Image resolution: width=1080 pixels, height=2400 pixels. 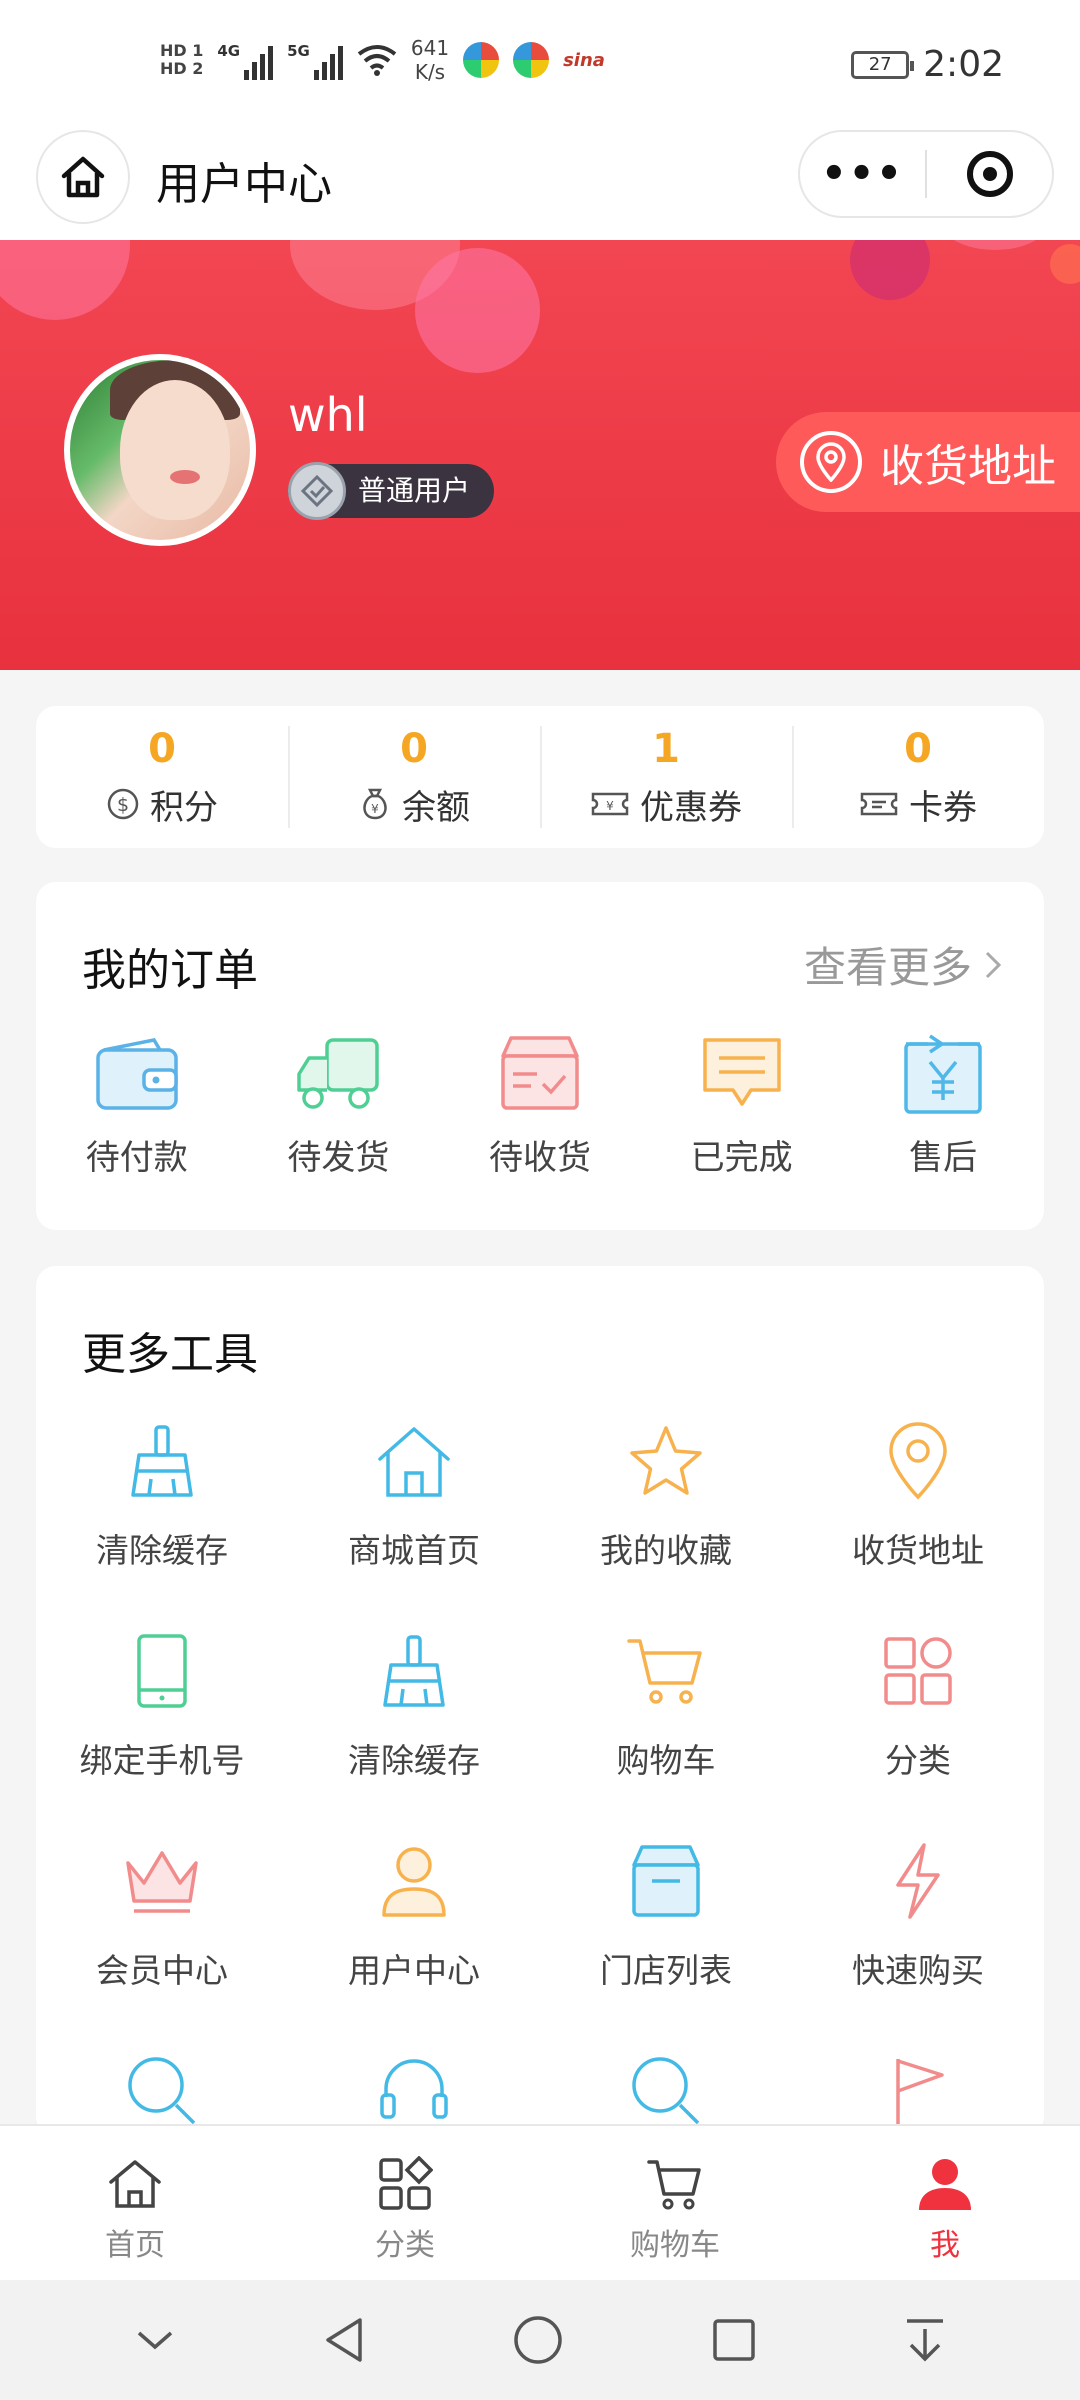 What do you see at coordinates (414, 777) in the screenshot?
I see `stat-balance: 0 ¥ 余额` at bounding box center [414, 777].